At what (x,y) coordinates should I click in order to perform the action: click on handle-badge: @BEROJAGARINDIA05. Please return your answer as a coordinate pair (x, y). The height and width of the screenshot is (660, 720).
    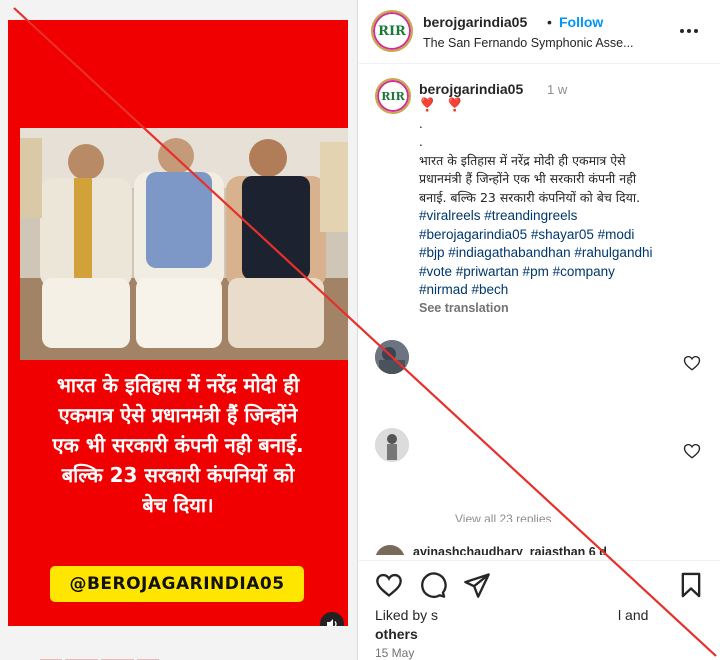
    Looking at the image, I should click on (177, 584).